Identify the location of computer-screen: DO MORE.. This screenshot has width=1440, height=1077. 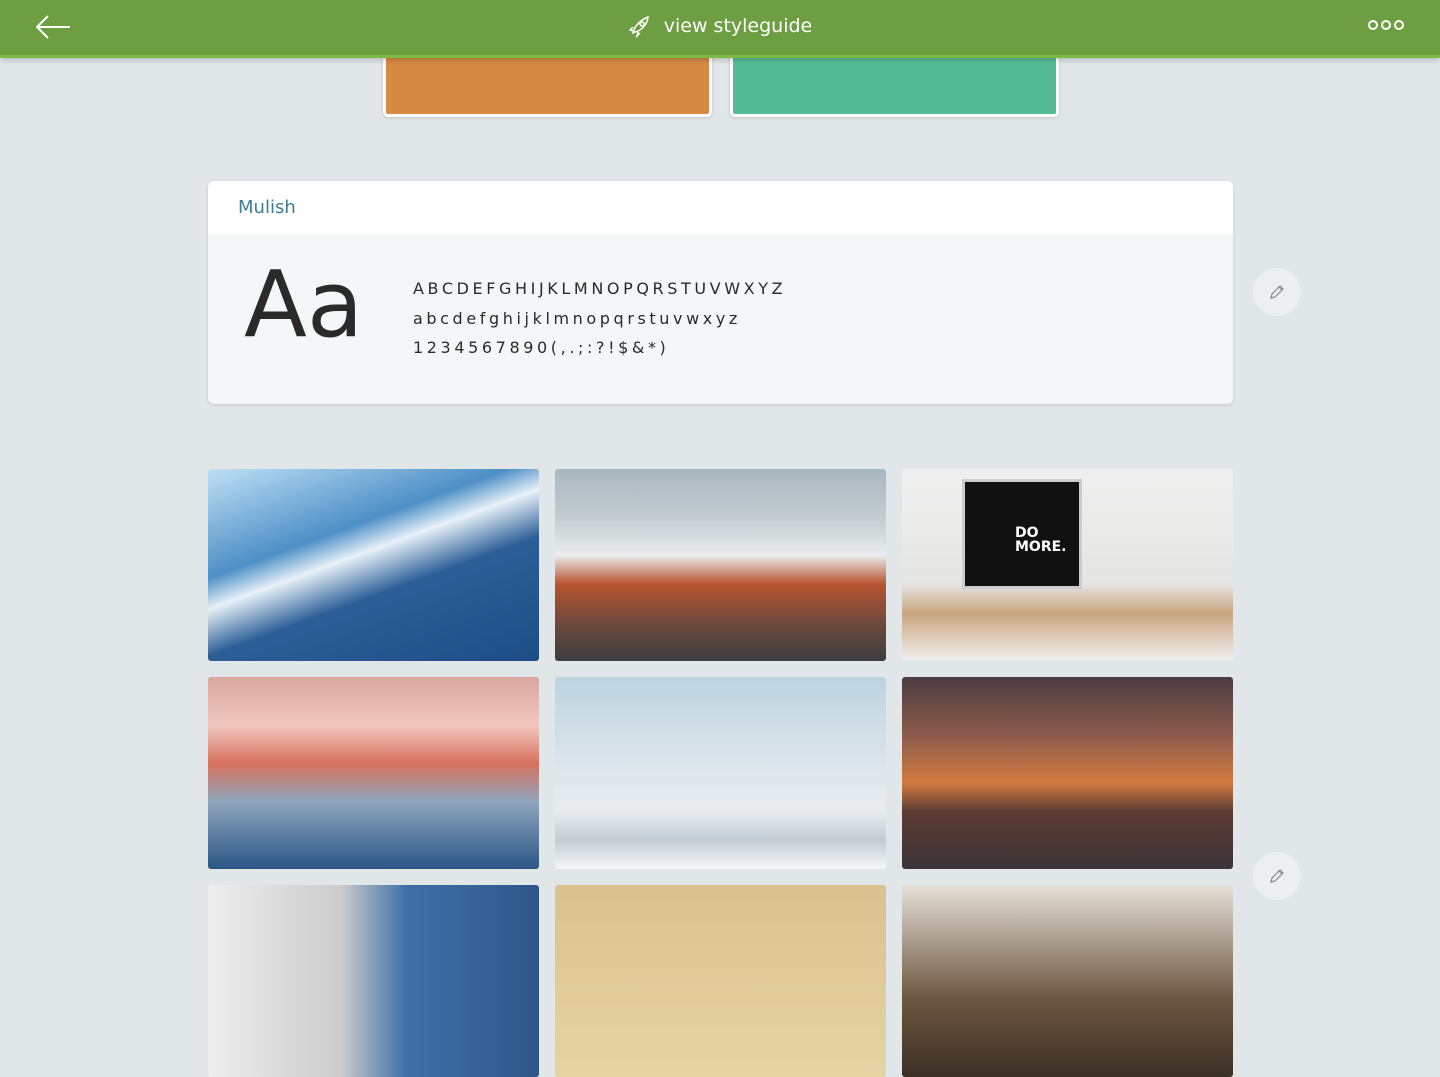
(1022, 534).